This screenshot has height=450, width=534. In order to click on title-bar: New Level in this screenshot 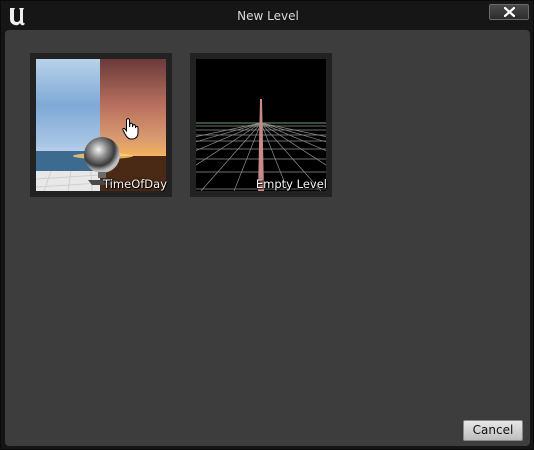, I will do `click(267, 16)`.